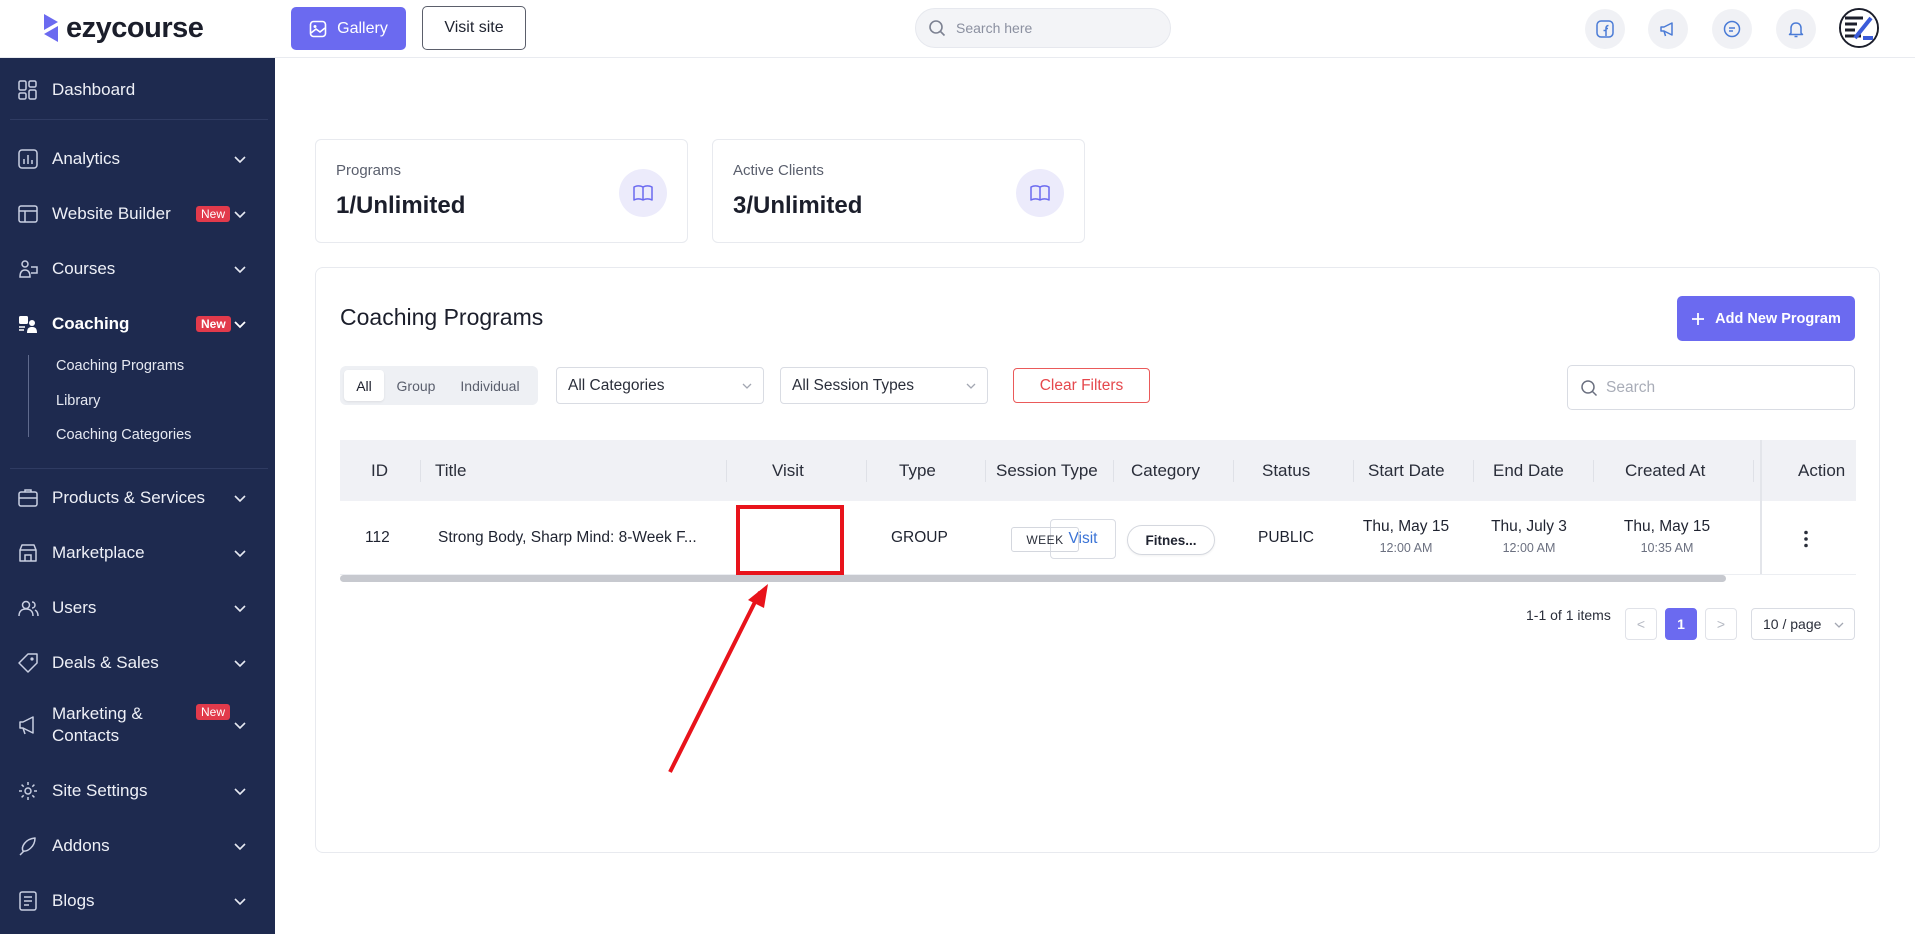  What do you see at coordinates (137, 89) in the screenshot?
I see `sidebar-item-dashboard: Dashboard` at bounding box center [137, 89].